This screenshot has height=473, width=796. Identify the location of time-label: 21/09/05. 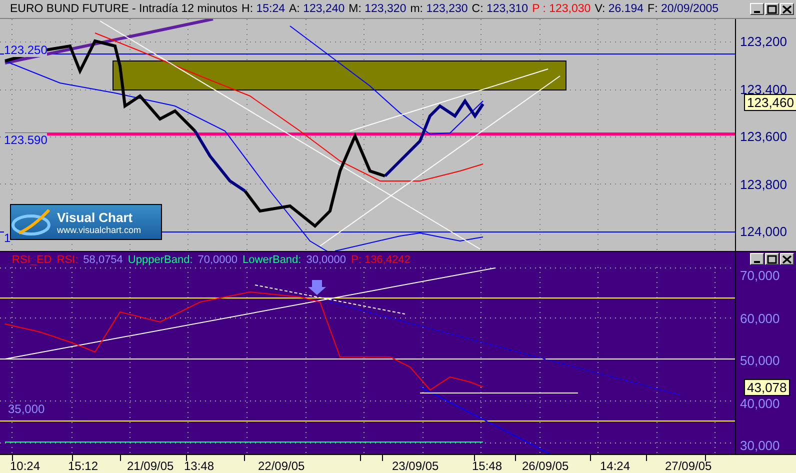
(150, 466).